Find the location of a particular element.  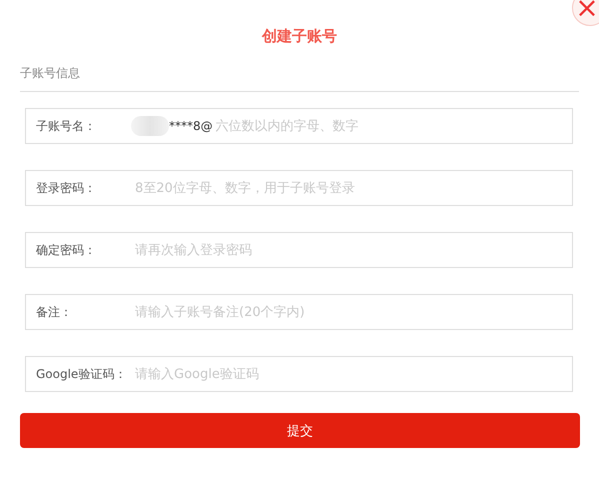

field-label: 子账号名： is located at coordinates (66, 126).